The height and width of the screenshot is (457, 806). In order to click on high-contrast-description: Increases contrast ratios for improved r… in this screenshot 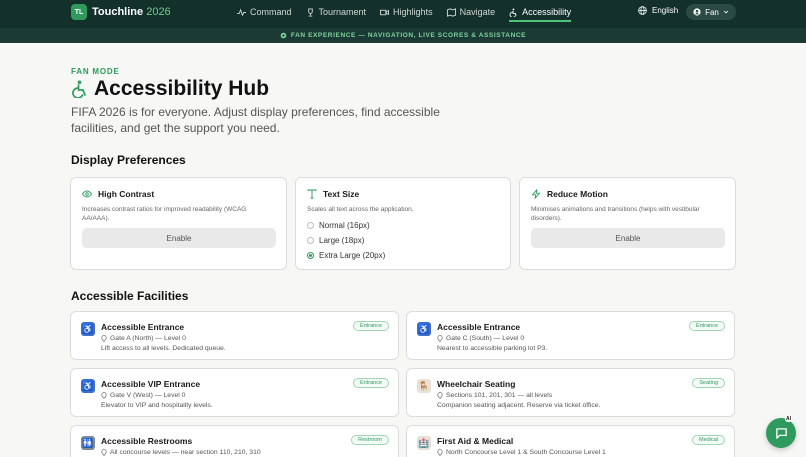, I will do `click(164, 214)`.